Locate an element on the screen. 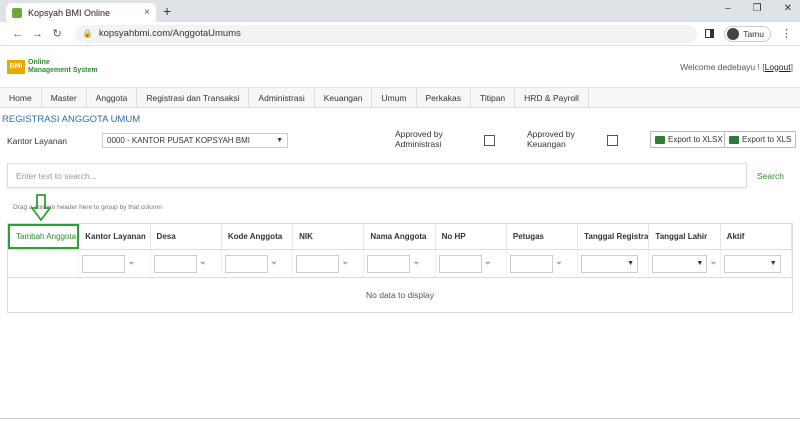 This screenshot has width=800, height=421. page-title: REGISTRASI ANGGOTA UMUM is located at coordinates (71, 119).